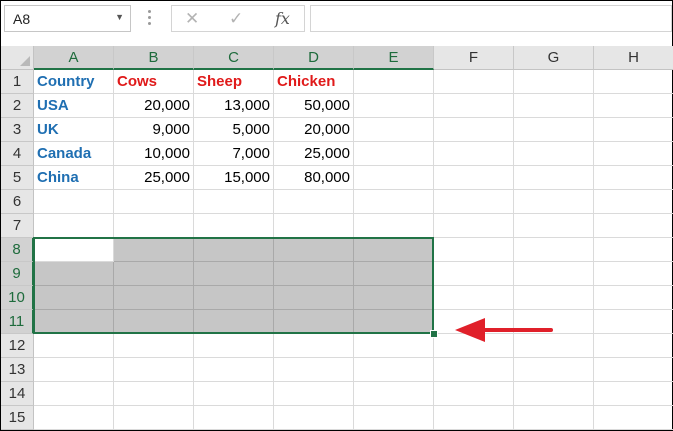 The image size is (673, 431). I want to click on cell-b4: 10,000, so click(154, 154).